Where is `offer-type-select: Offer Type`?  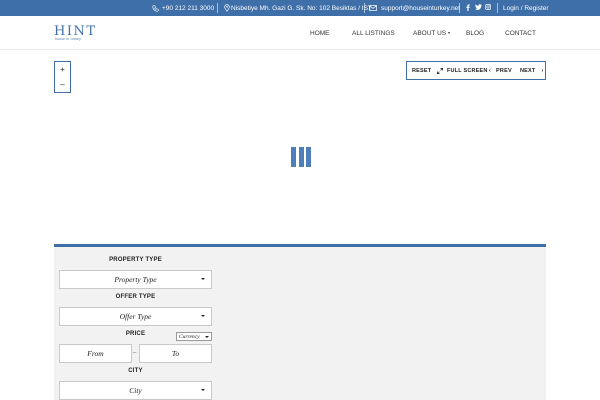 offer-type-select: Offer Type is located at coordinates (135, 316).